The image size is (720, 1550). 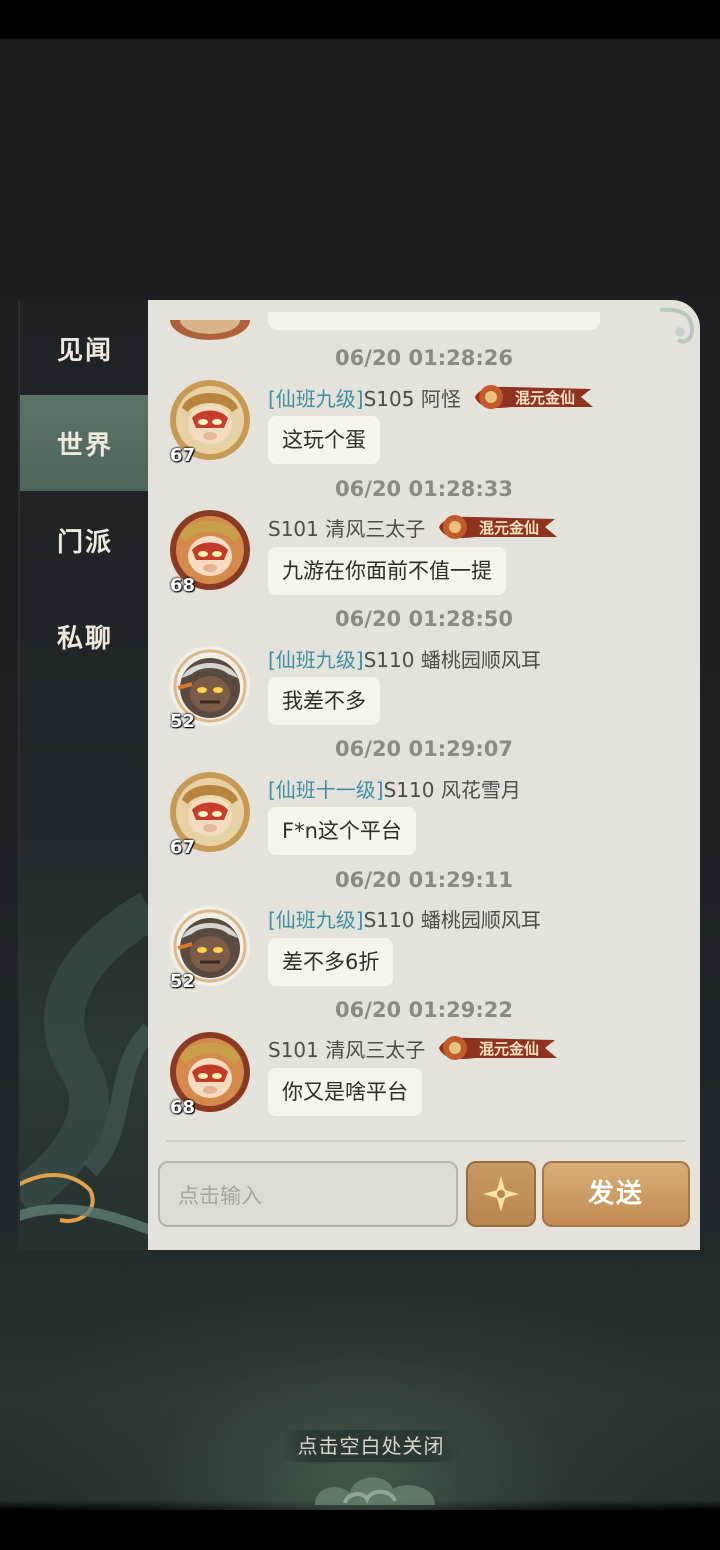 I want to click on sender-name: S110 风花雪月, so click(x=452, y=789).